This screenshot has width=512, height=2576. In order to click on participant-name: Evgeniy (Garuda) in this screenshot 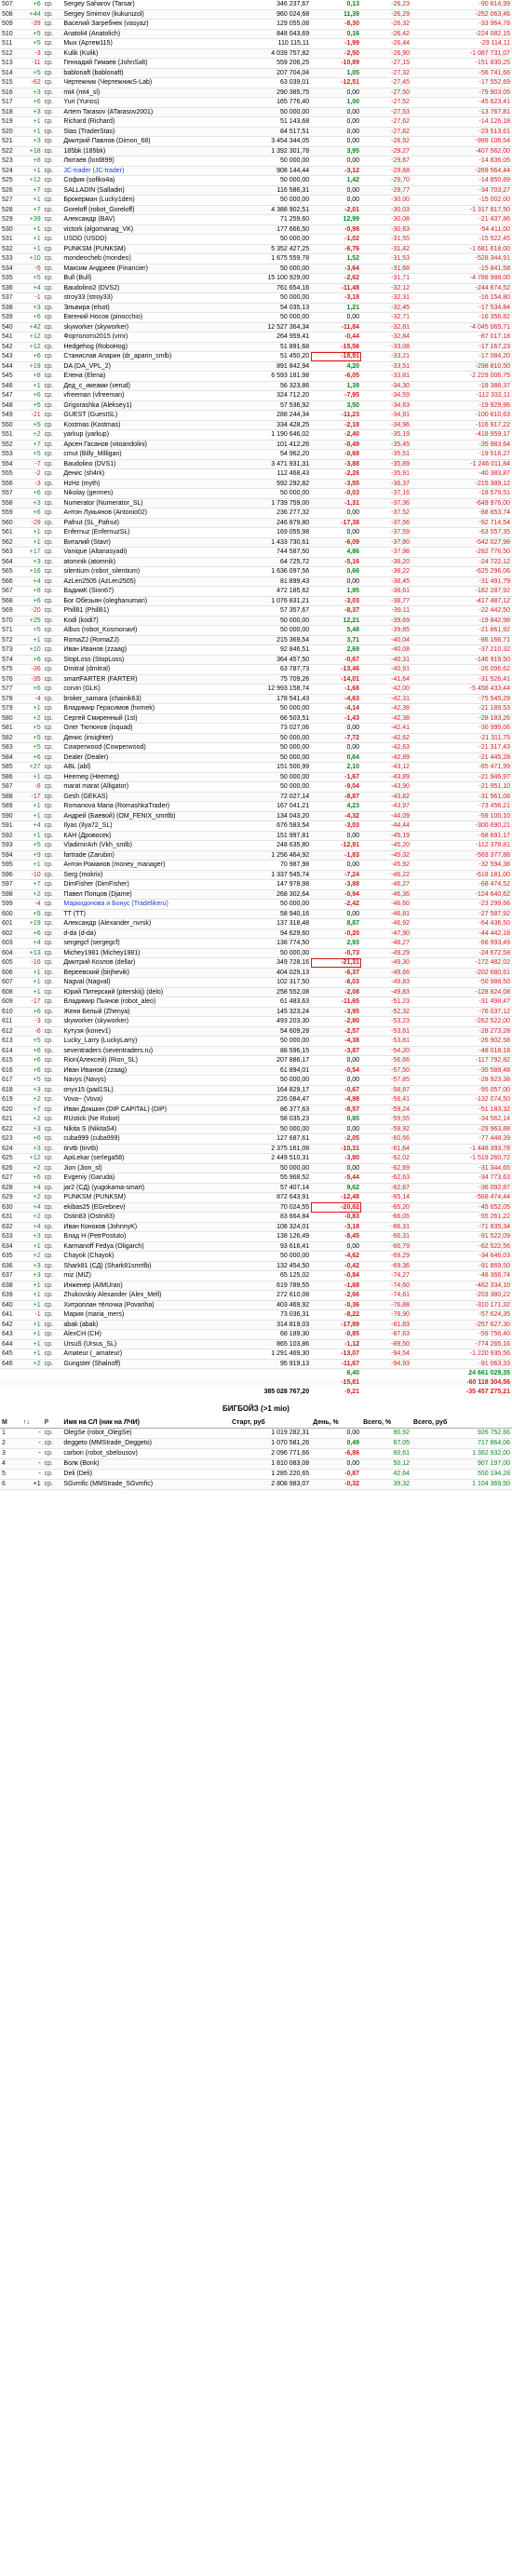, I will do `click(145, 1178)`.